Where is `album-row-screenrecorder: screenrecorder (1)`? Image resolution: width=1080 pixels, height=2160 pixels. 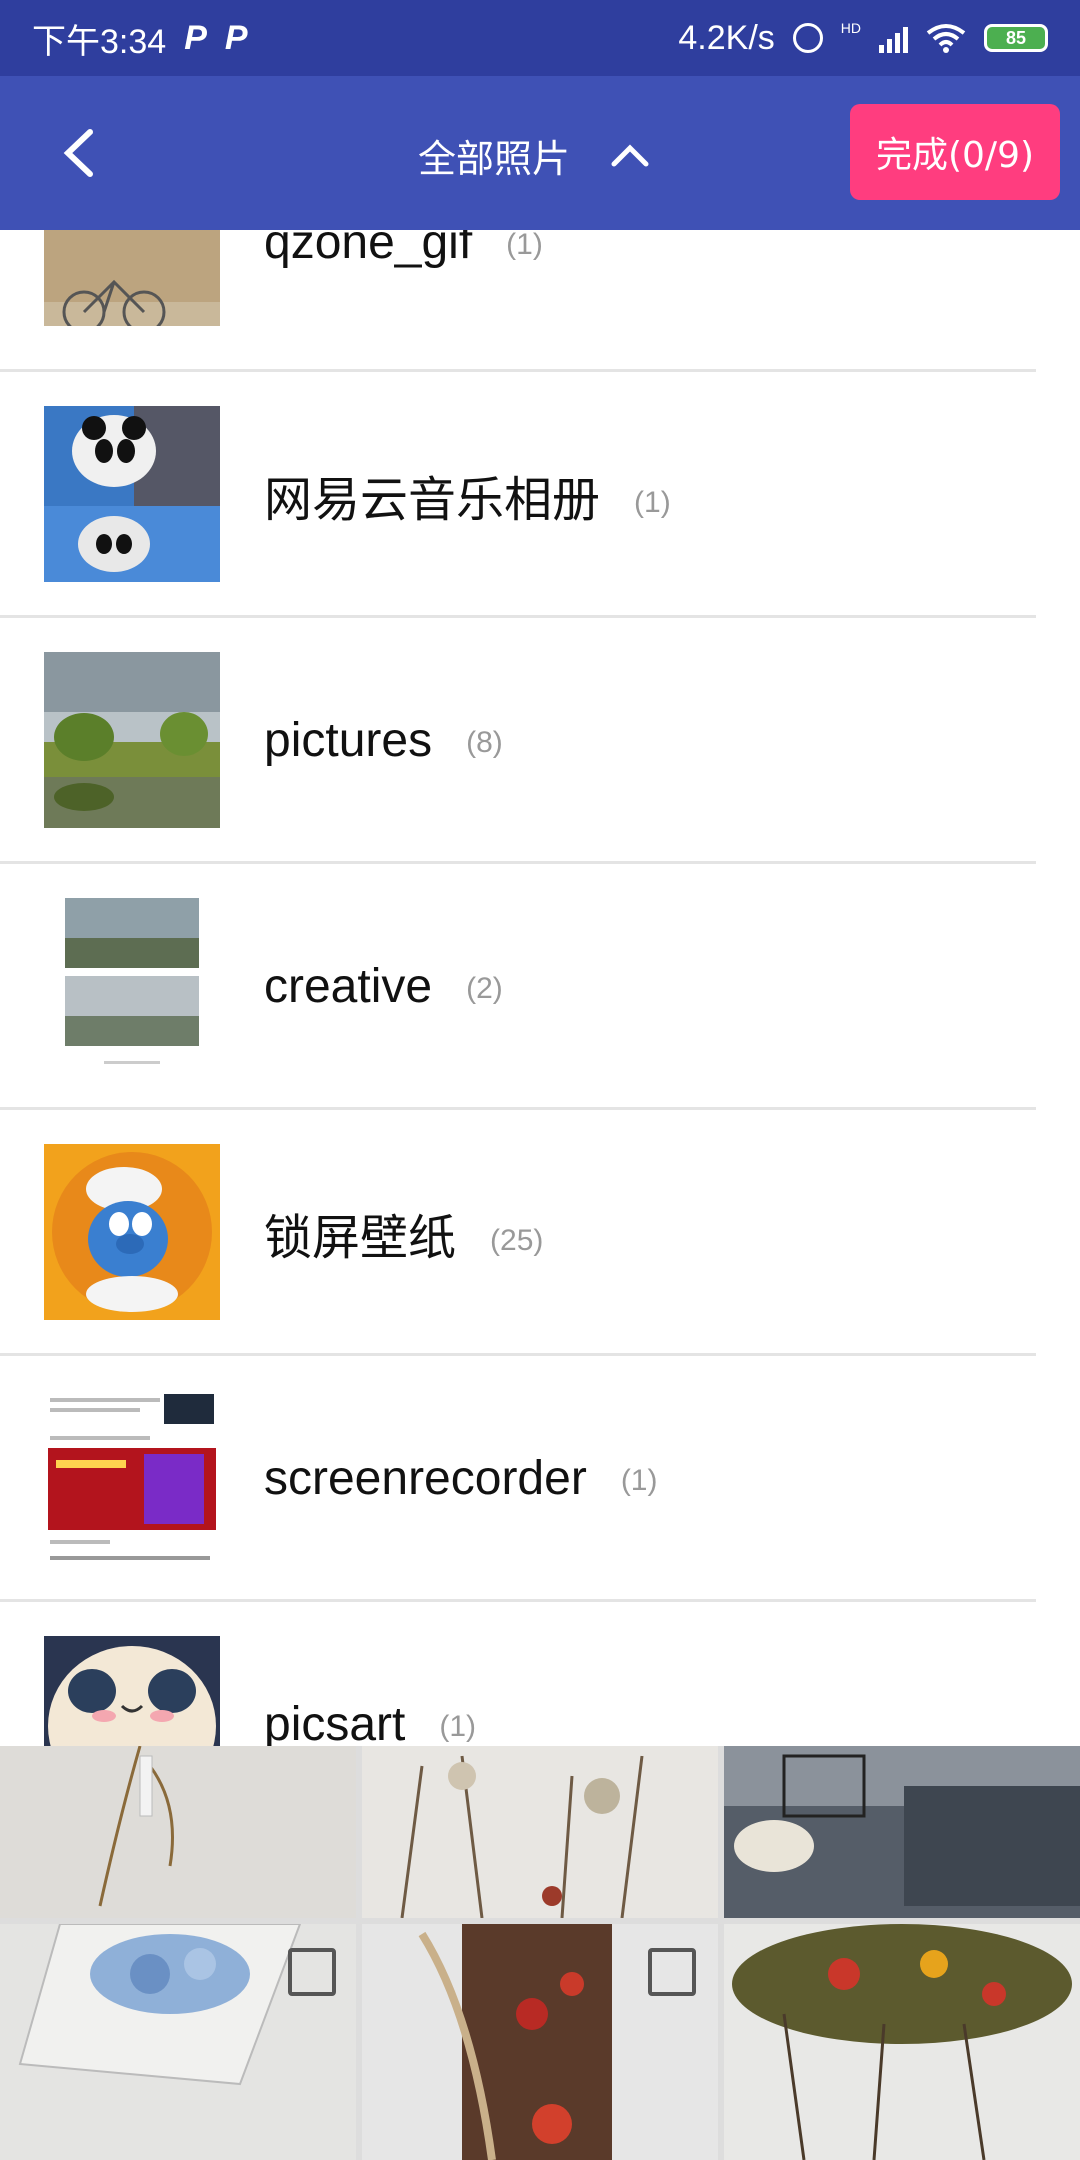 album-row-screenrecorder: screenrecorder (1) is located at coordinates (540, 1478).